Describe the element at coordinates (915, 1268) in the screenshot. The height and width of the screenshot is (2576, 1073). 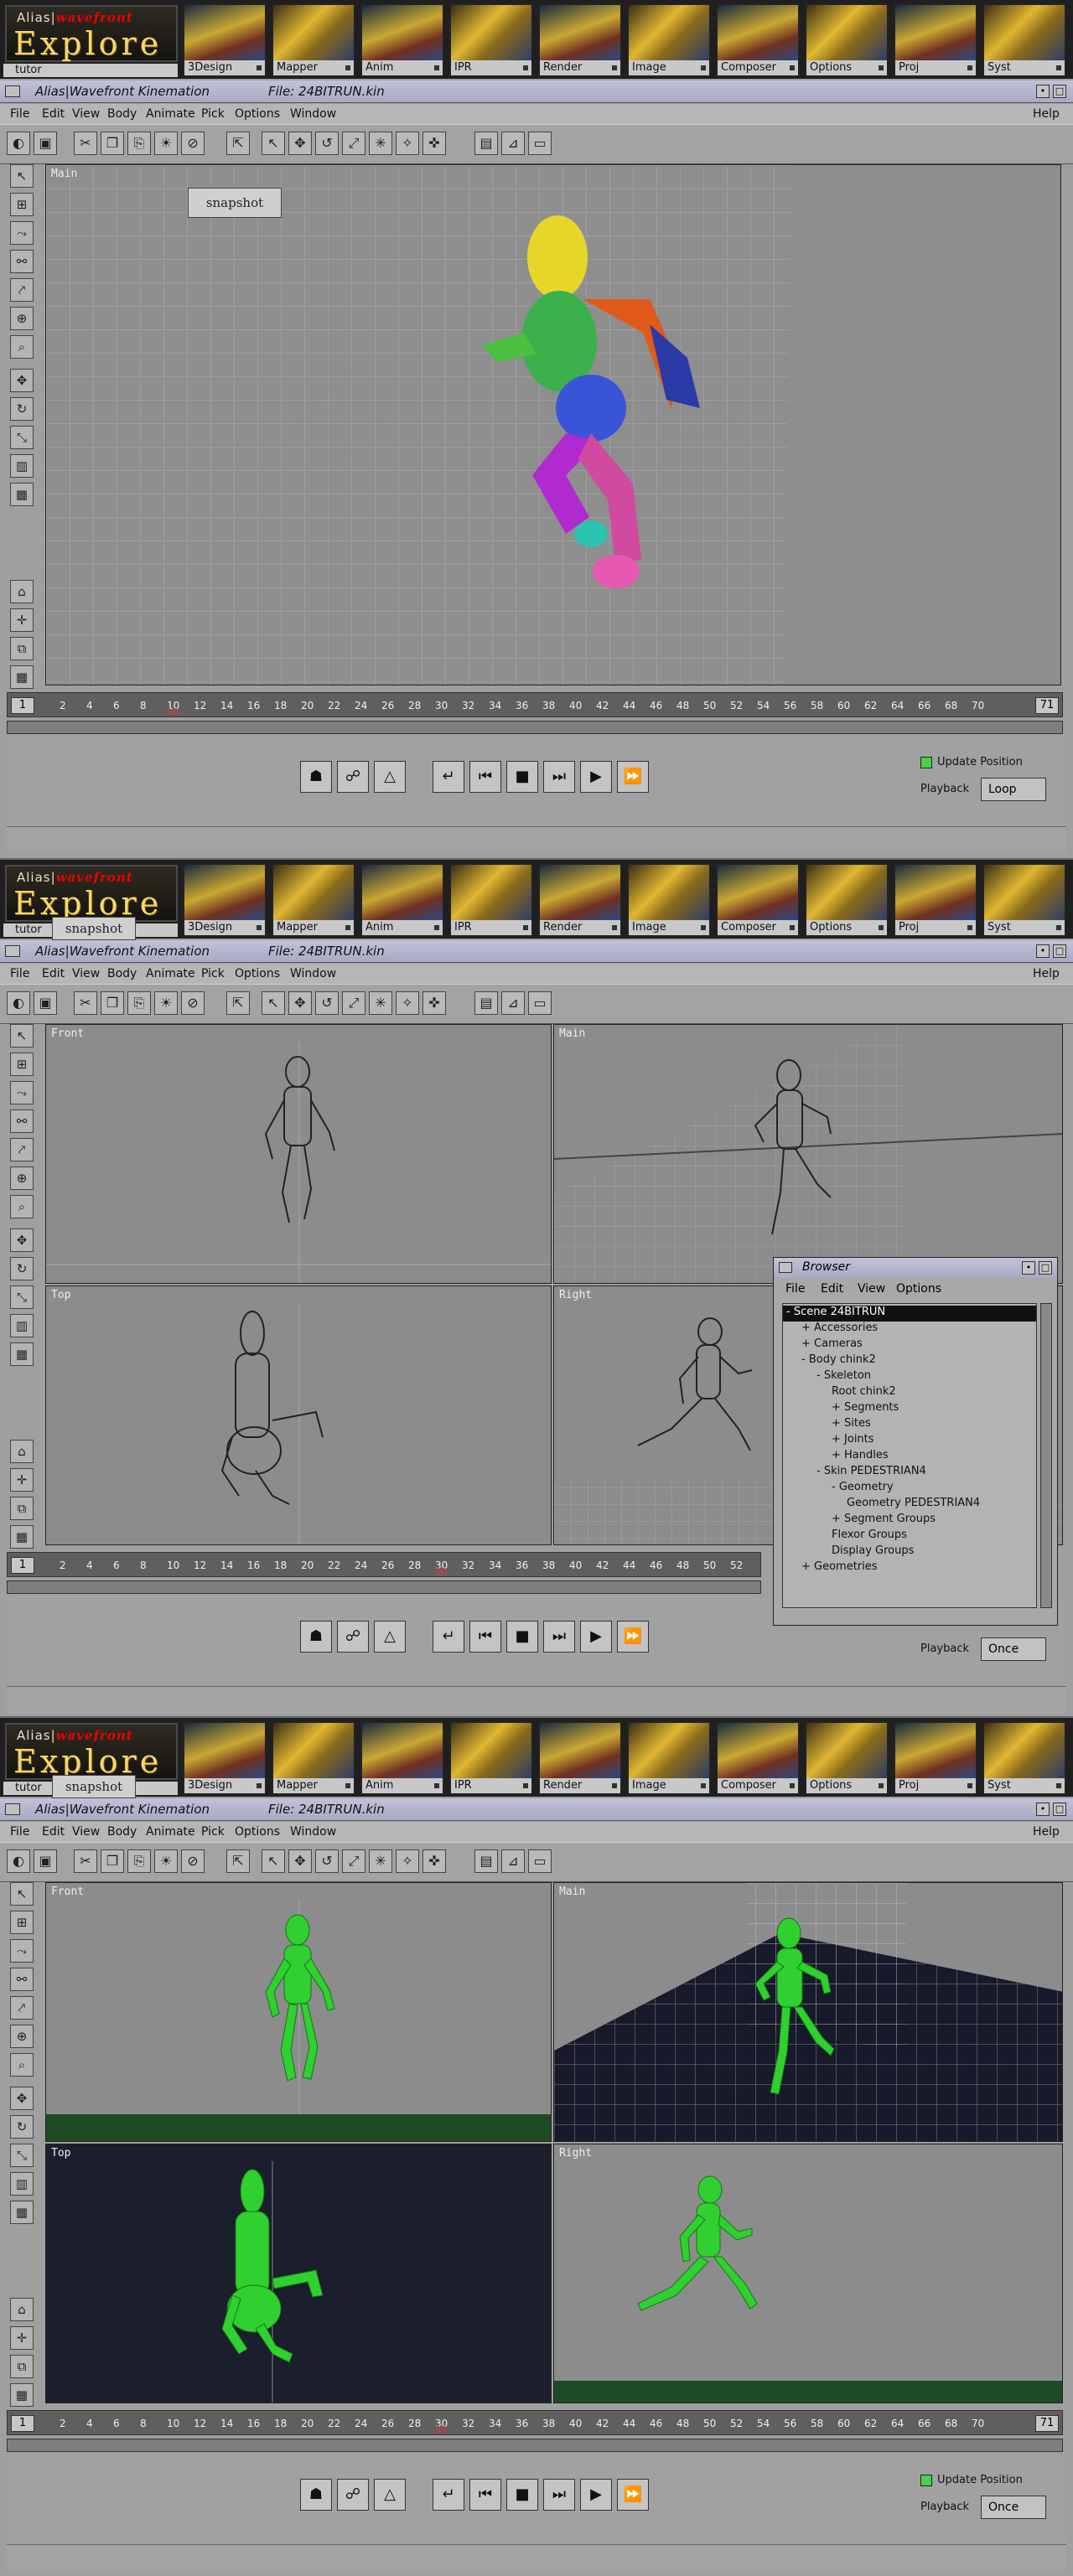
I see `browser-titlebar: Browser • □` at that location.